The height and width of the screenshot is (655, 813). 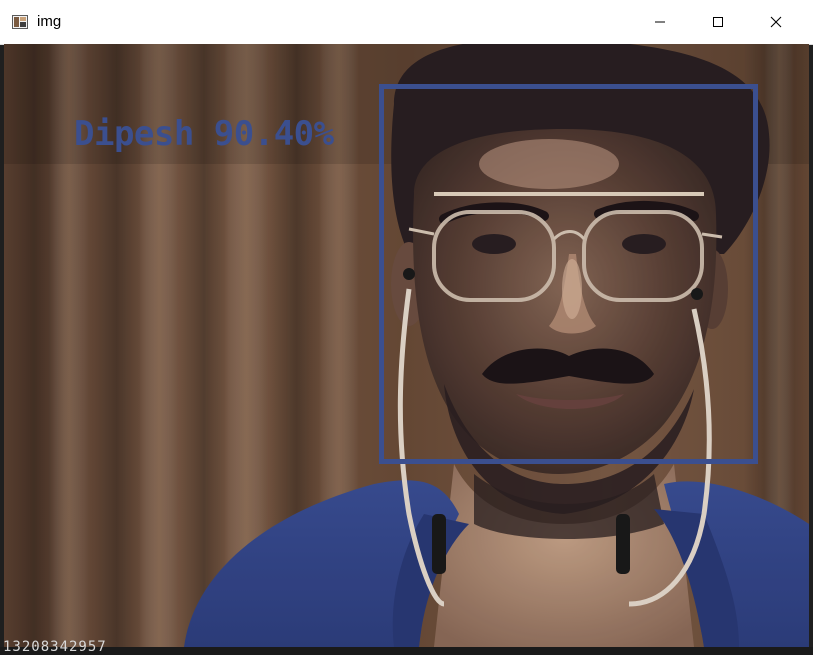 What do you see at coordinates (49, 21) in the screenshot?
I see `window-title: img` at bounding box center [49, 21].